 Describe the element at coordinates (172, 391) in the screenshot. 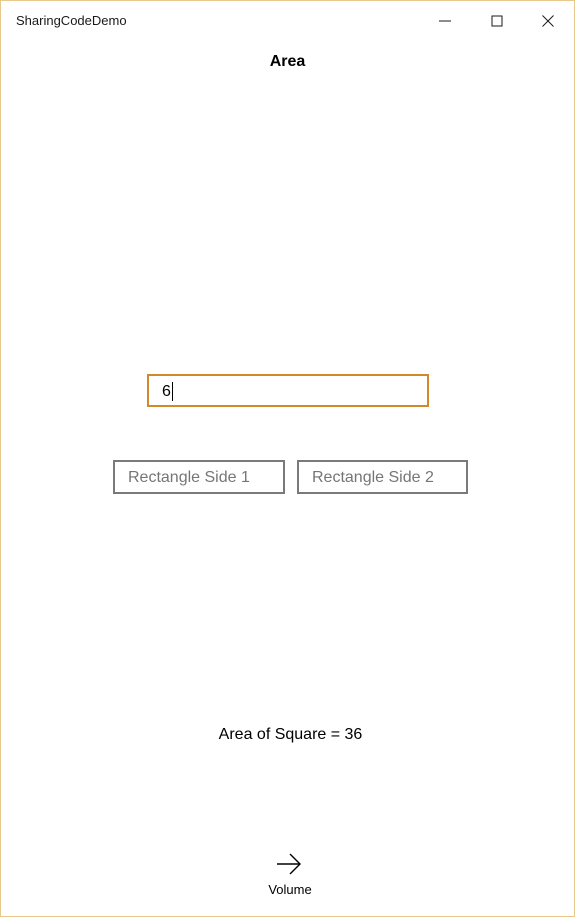

I see `text-caret` at that location.